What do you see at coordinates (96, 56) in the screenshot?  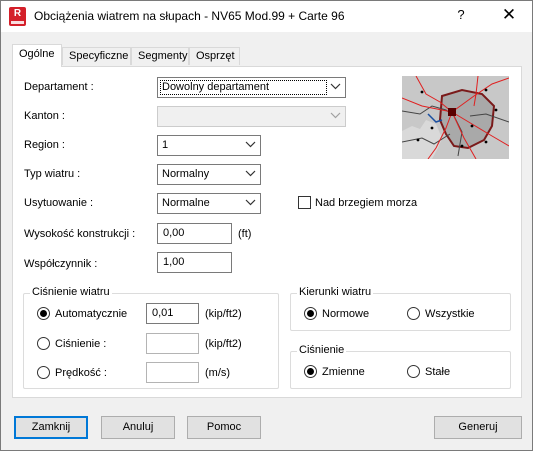 I see `tab-specyficzne: Specyficzne` at bounding box center [96, 56].